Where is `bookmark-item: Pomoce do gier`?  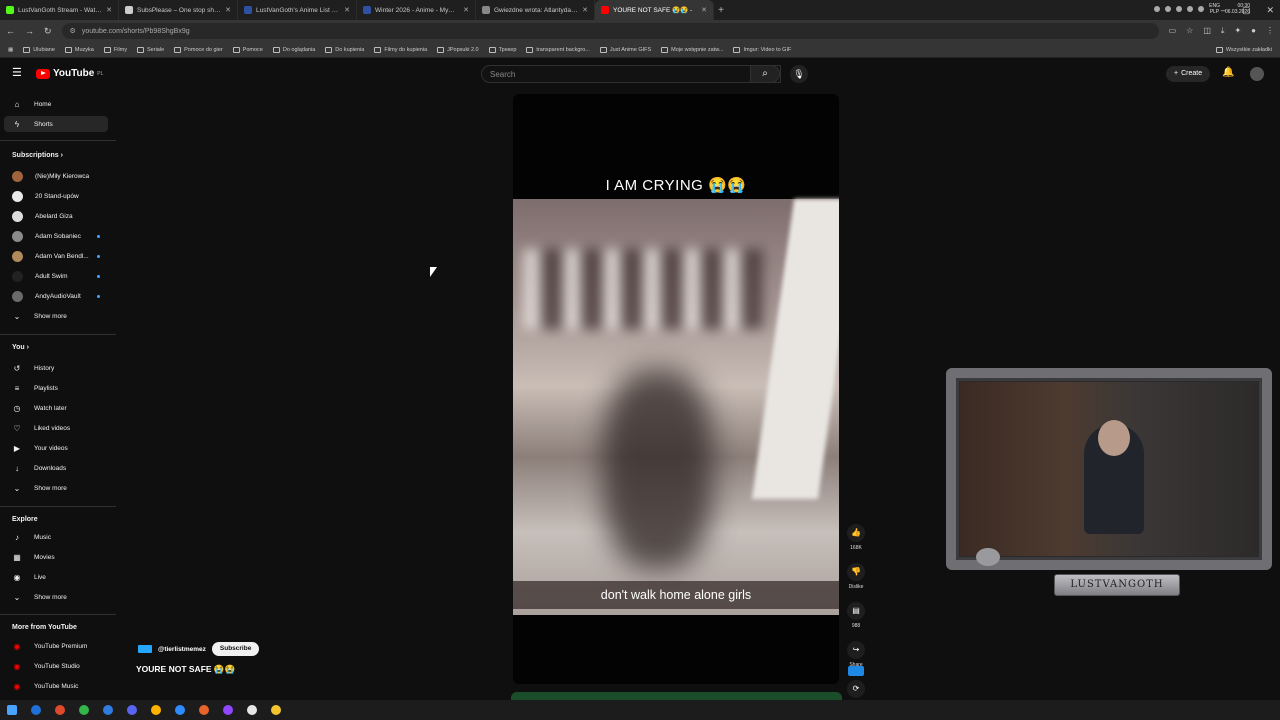
bookmark-item: Pomoce do gier is located at coordinates (198, 49).